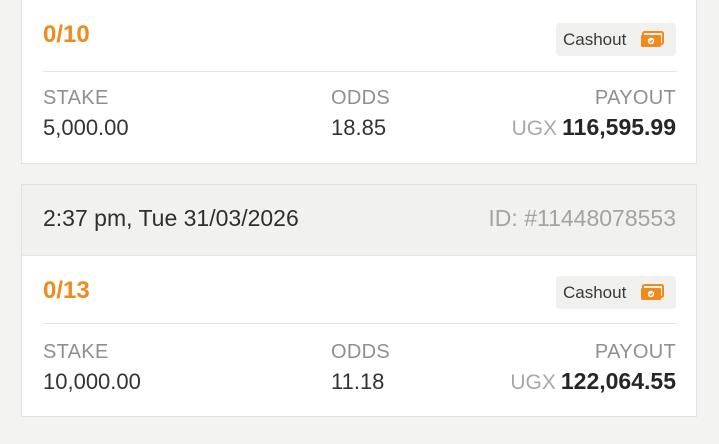 This screenshot has width=719, height=444. I want to click on ticket-score: 0/10, so click(66, 34).